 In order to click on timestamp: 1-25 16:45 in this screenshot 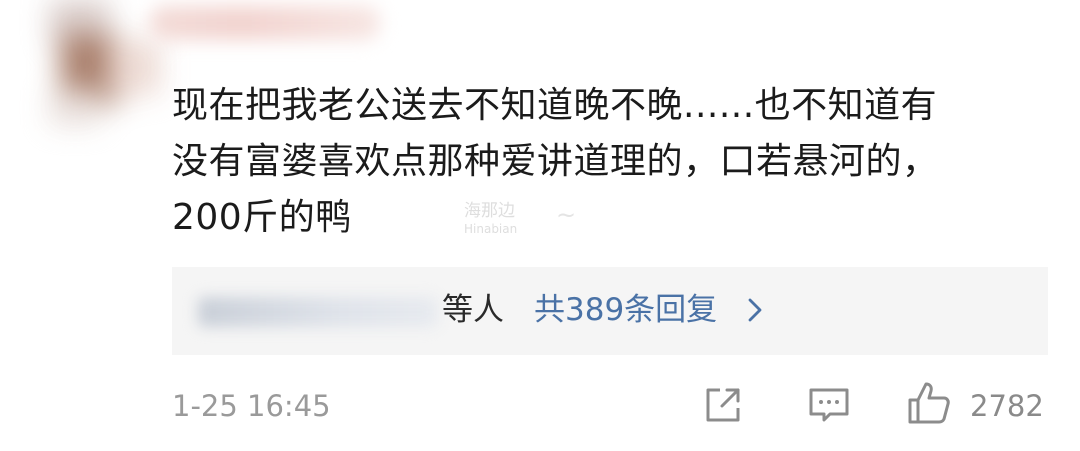, I will do `click(251, 406)`.